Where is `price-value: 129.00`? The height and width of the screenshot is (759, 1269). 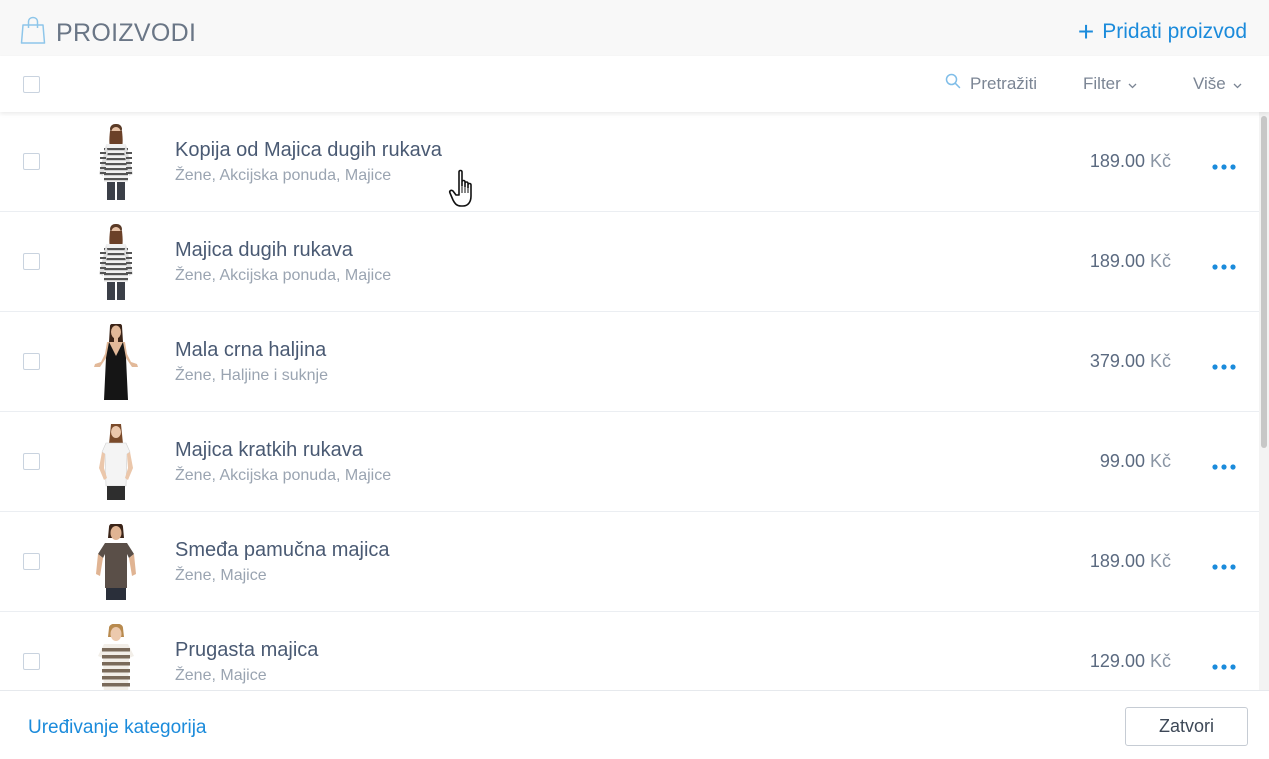 price-value: 129.00 is located at coordinates (1117, 661).